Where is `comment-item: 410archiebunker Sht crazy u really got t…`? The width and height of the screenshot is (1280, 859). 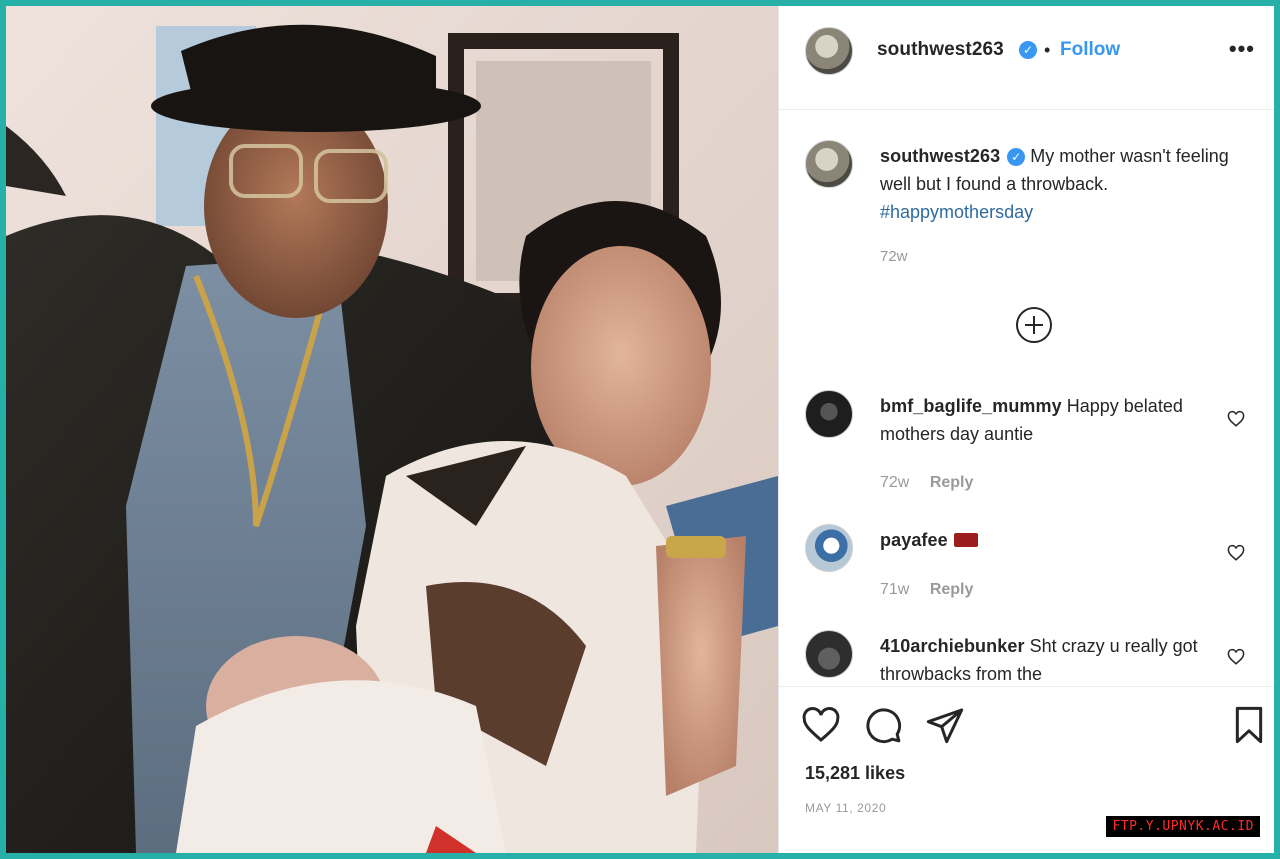
comment-item: 410archiebunker Sht crazy u really got t… is located at coordinates (1026, 658).